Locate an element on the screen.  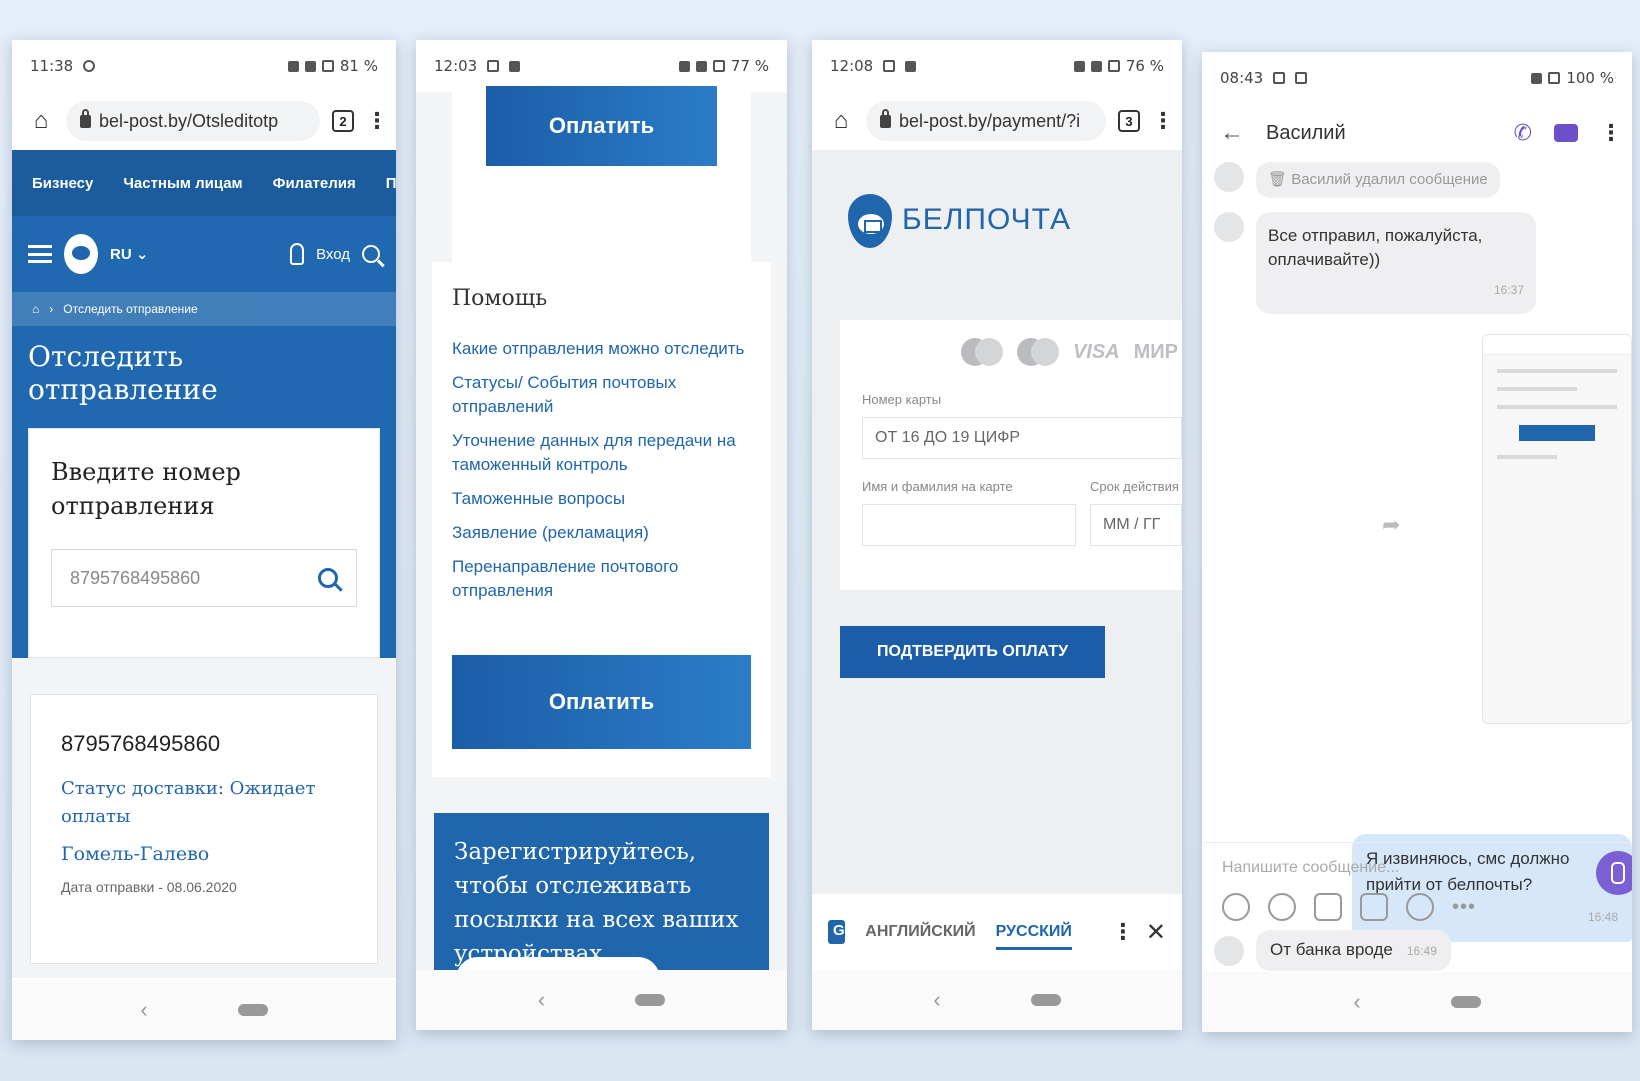
url-text: bel-post.by/Otsleditotp is located at coordinates (189, 120).